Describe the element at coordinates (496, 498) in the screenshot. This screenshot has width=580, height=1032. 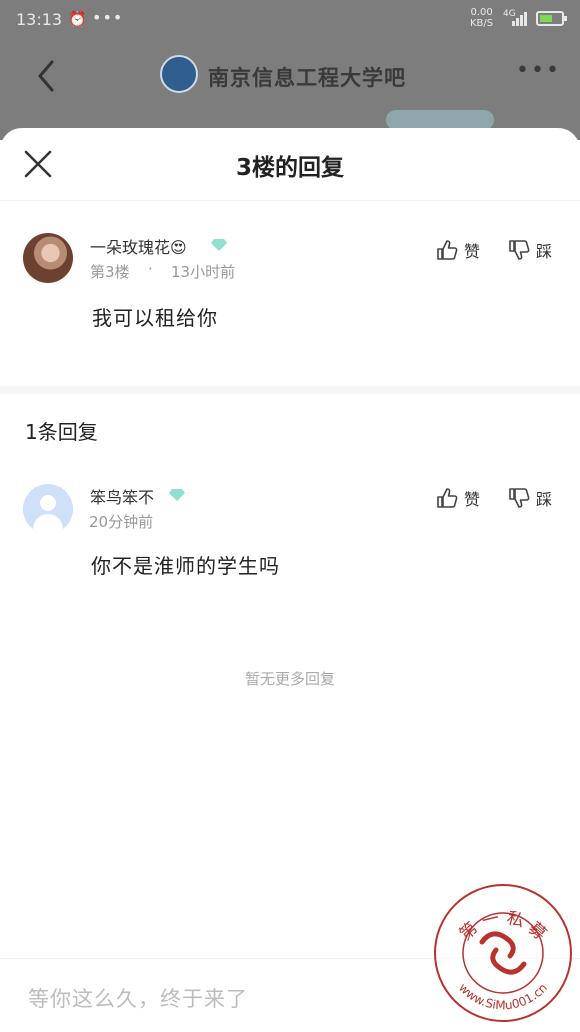
I see `reply-actions: 赞 踩` at that location.